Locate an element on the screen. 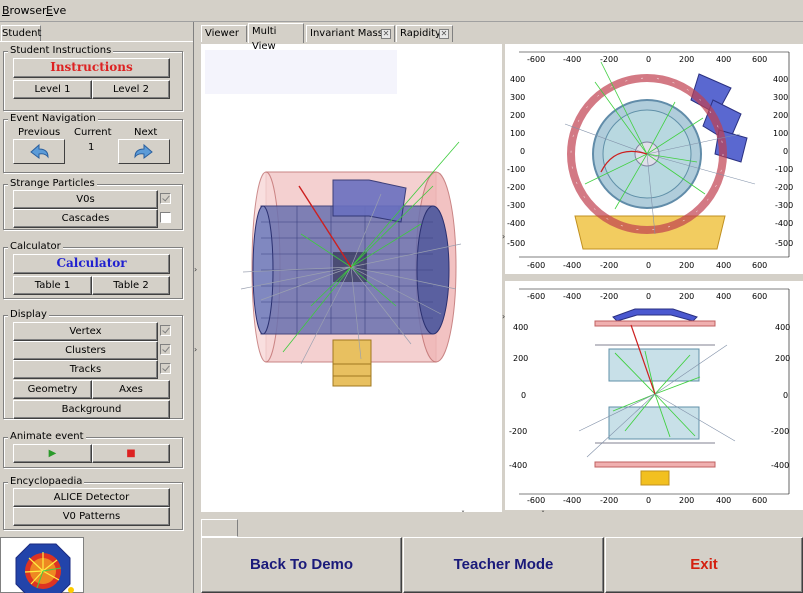 This screenshot has width=803, height=593. previous-button is located at coordinates (39, 151).